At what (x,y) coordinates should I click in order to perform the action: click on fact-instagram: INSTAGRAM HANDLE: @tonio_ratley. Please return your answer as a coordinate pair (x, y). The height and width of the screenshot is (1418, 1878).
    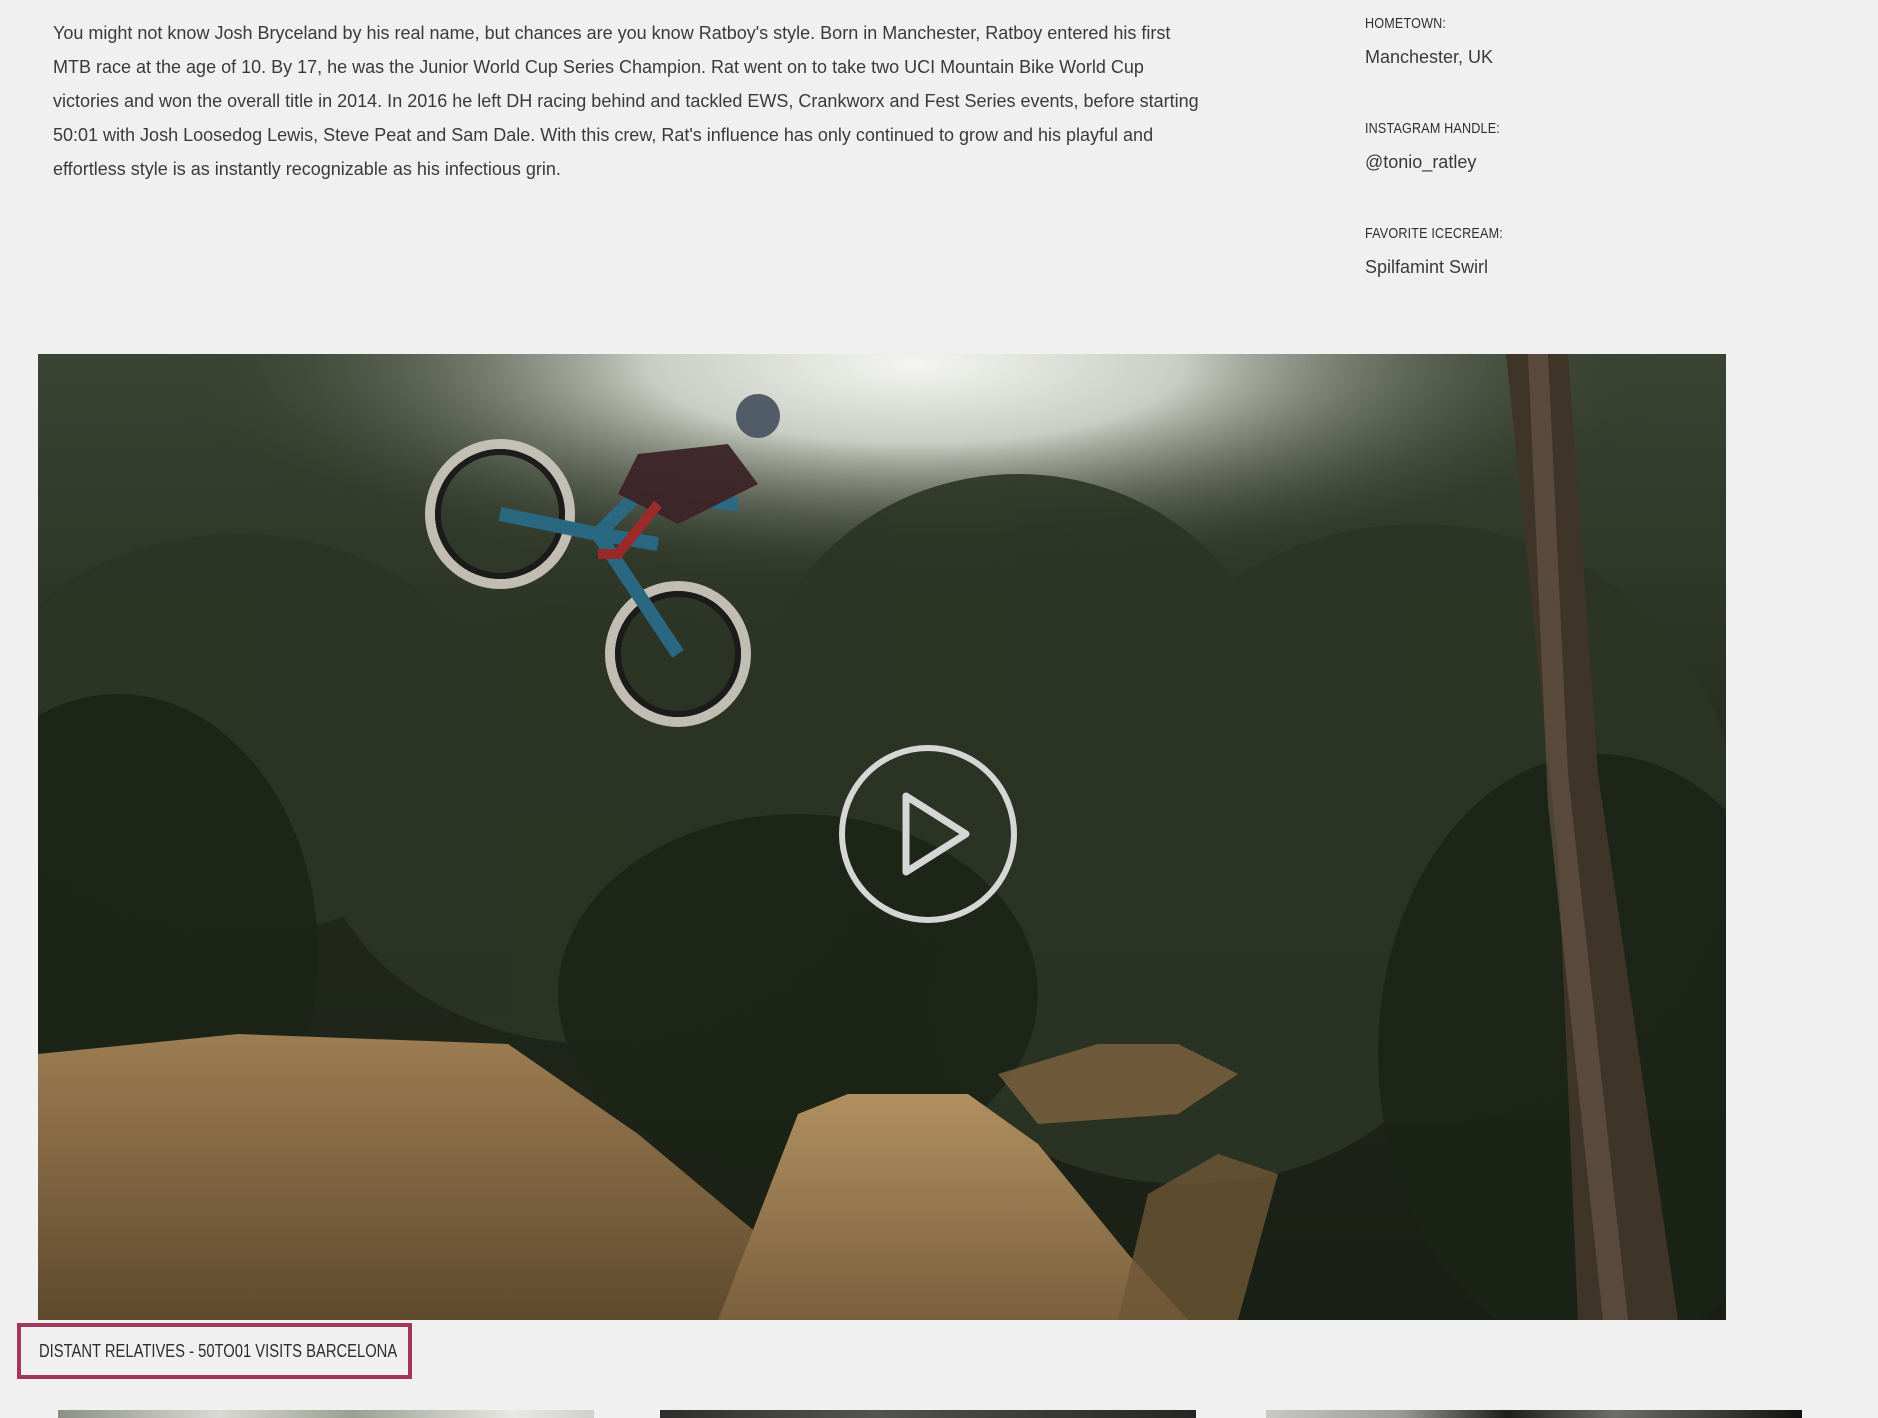
    Looking at the image, I should click on (1575, 169).